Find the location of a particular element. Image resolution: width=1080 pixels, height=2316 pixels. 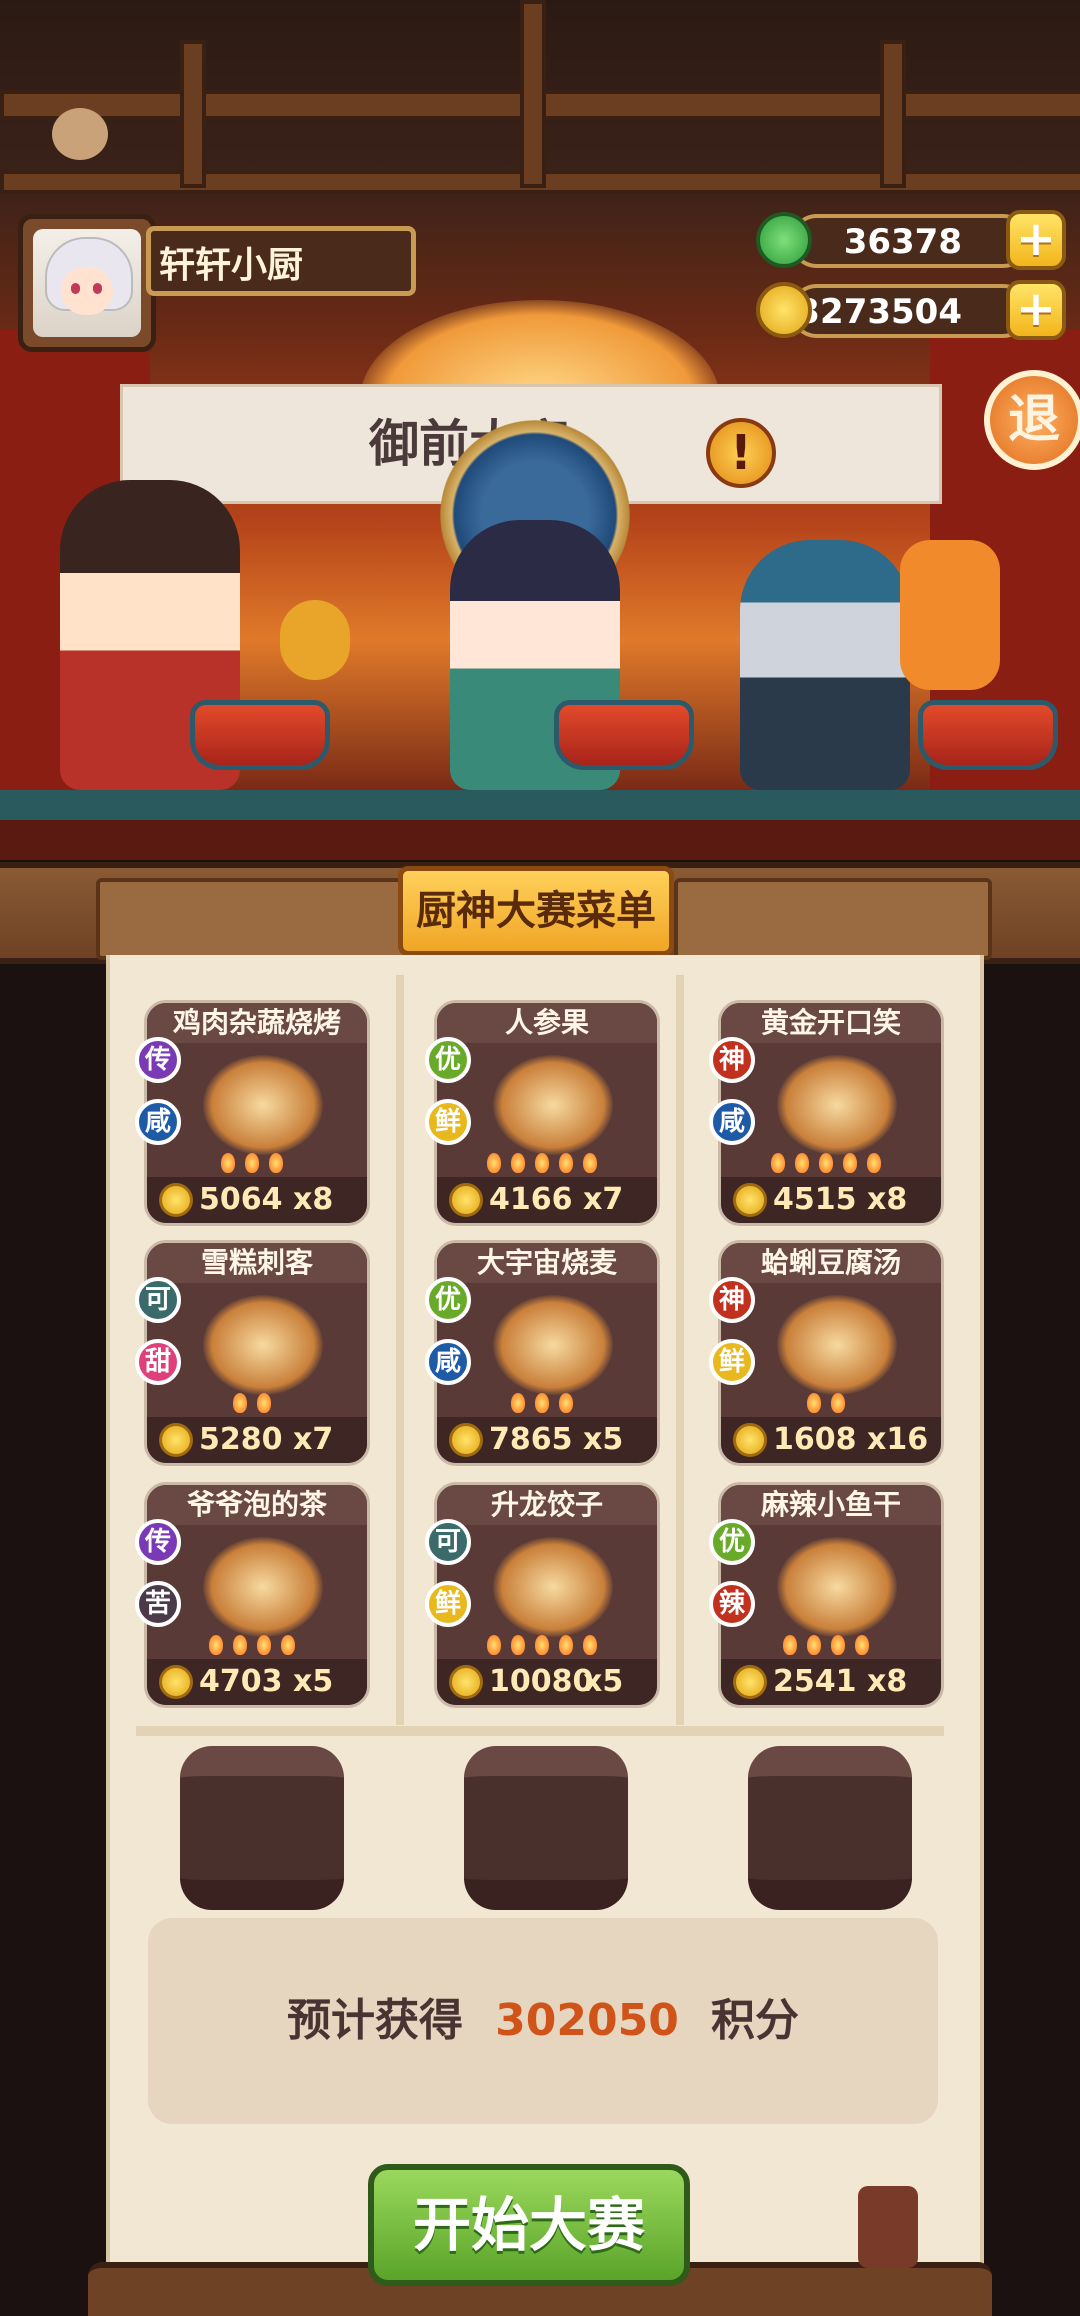

dish-card: 爷爷泡的茶 4703 x5 传苦 is located at coordinates (252, 1595).